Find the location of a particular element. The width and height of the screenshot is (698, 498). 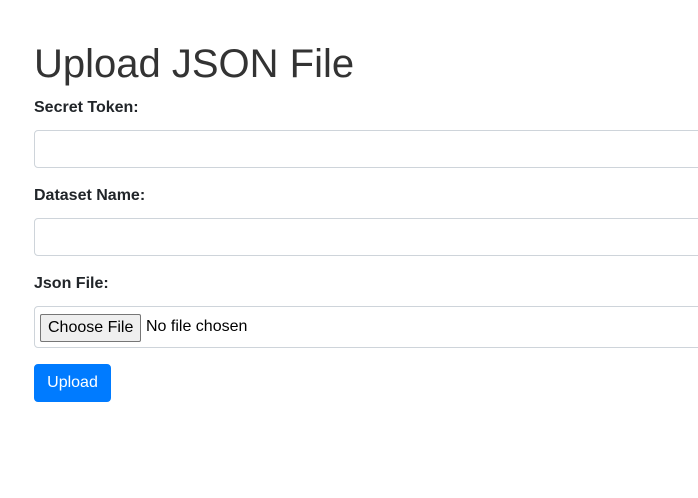

file-status-text: No file chosen is located at coordinates (197, 326).